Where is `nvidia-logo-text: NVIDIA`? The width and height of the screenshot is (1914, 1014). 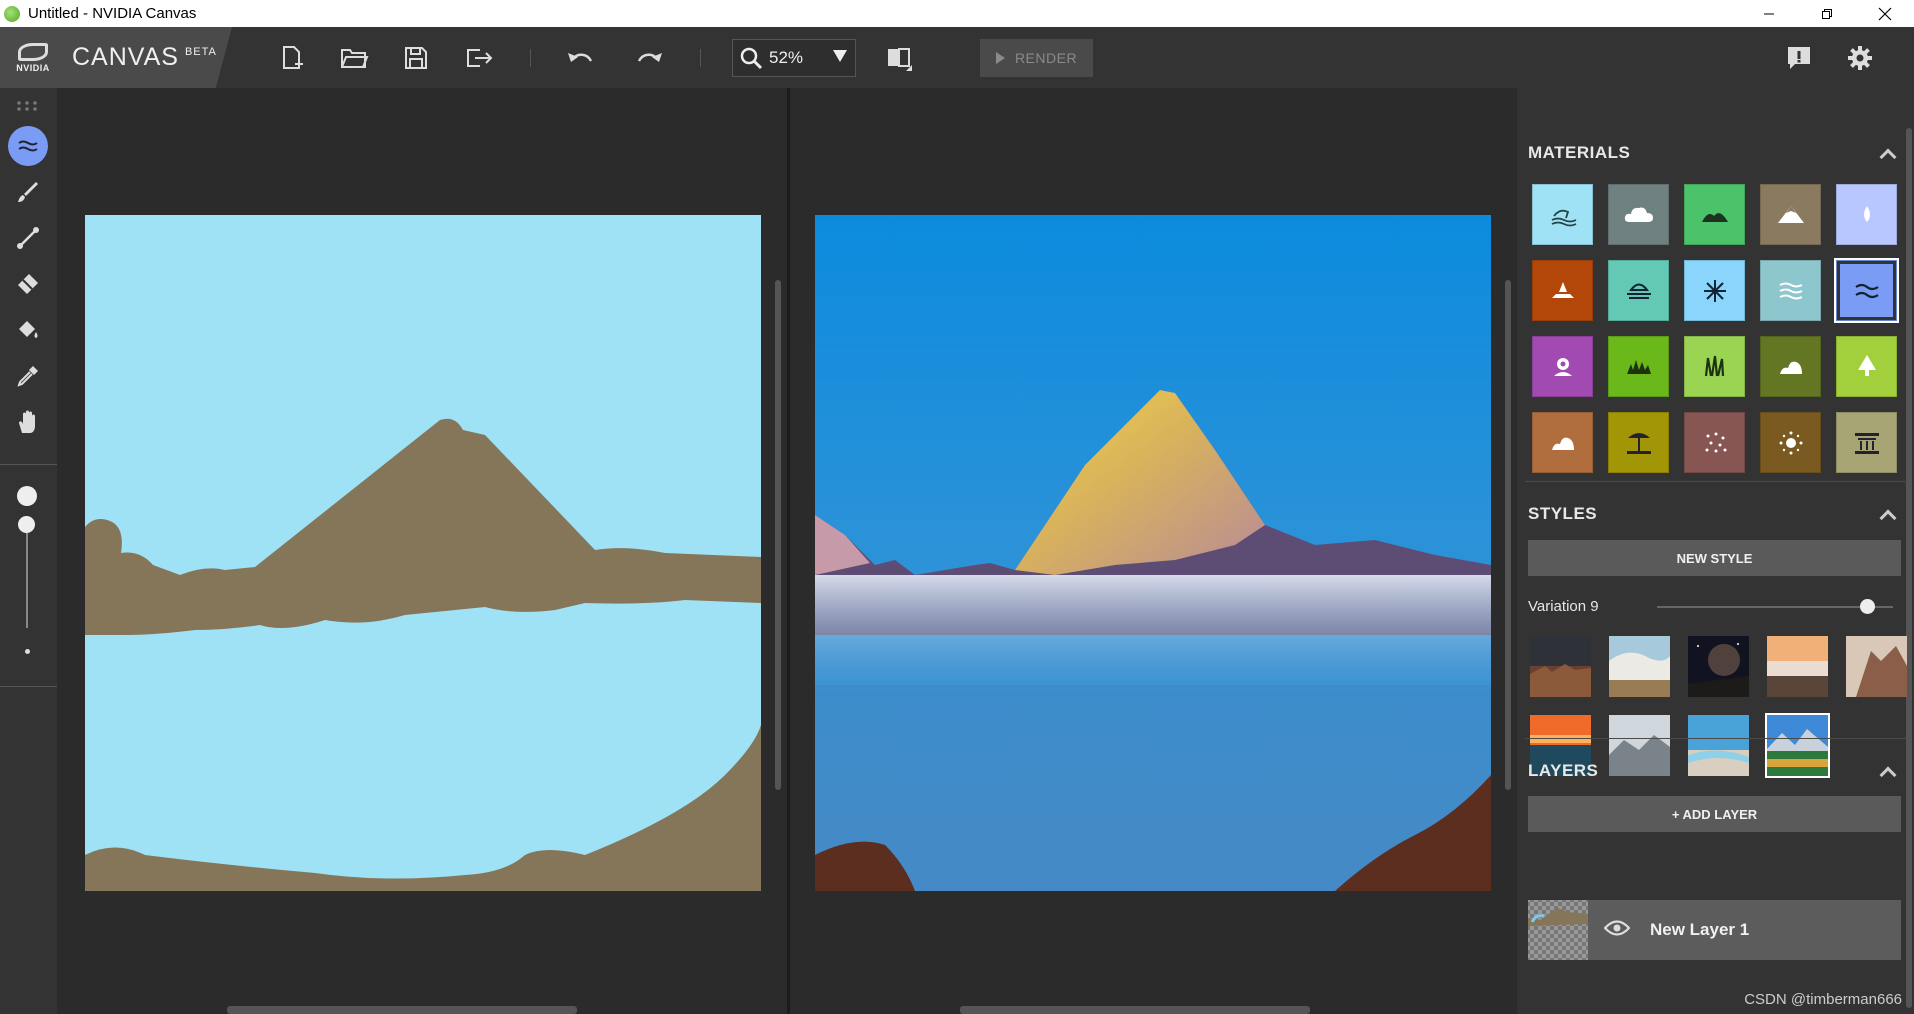
nvidia-logo-text: NVIDIA is located at coordinates (33, 67).